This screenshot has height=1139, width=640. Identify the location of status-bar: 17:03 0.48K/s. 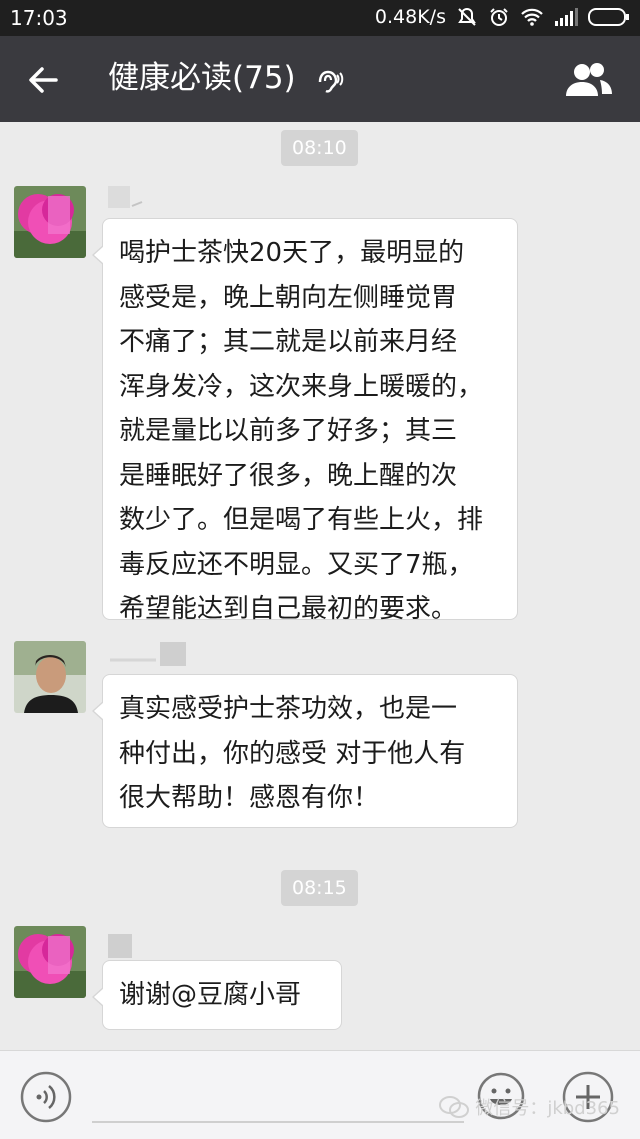
(320, 18).